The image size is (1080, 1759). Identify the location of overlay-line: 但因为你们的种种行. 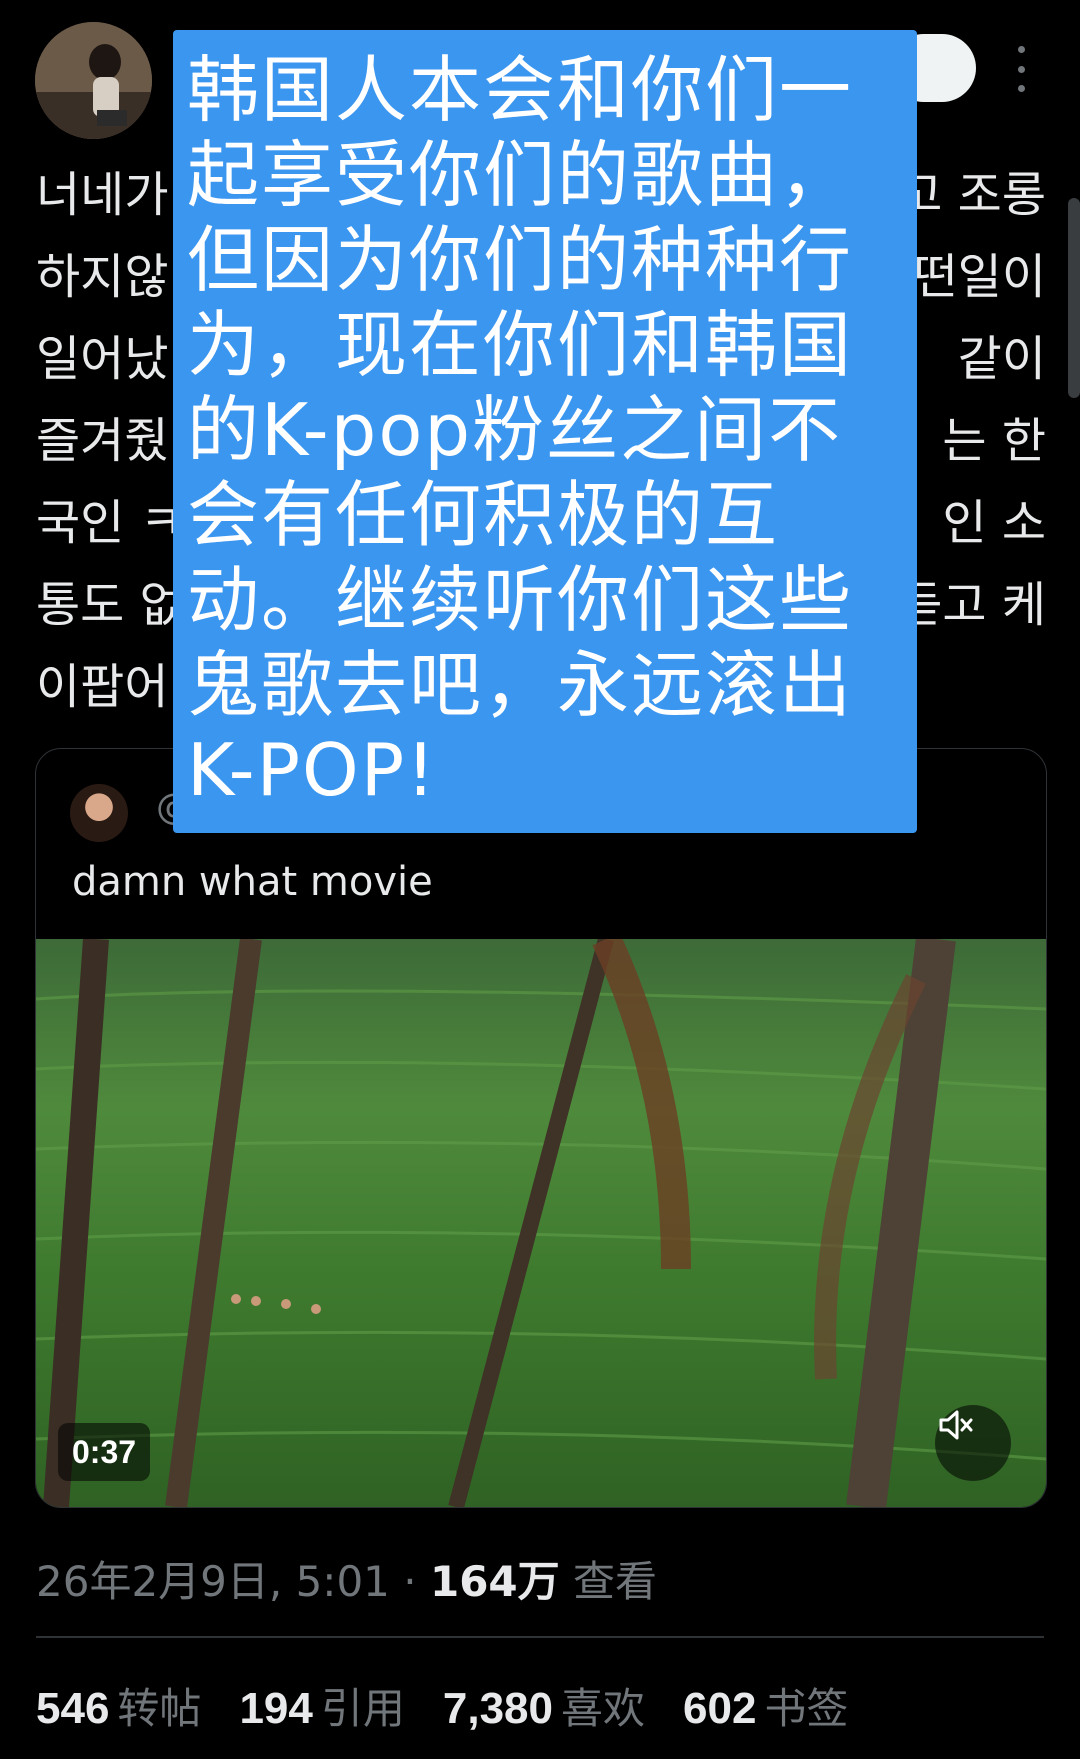
(520, 260).